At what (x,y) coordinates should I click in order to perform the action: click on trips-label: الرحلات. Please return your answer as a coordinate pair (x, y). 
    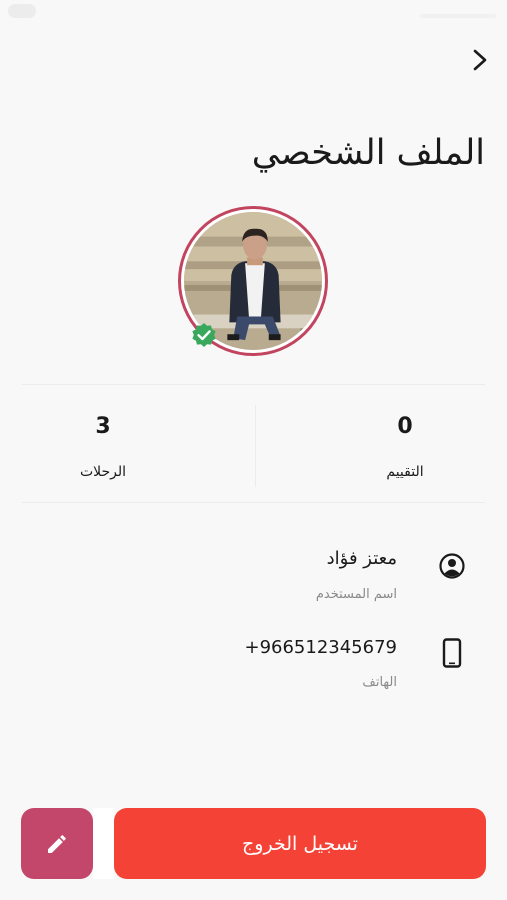
    Looking at the image, I should click on (103, 472).